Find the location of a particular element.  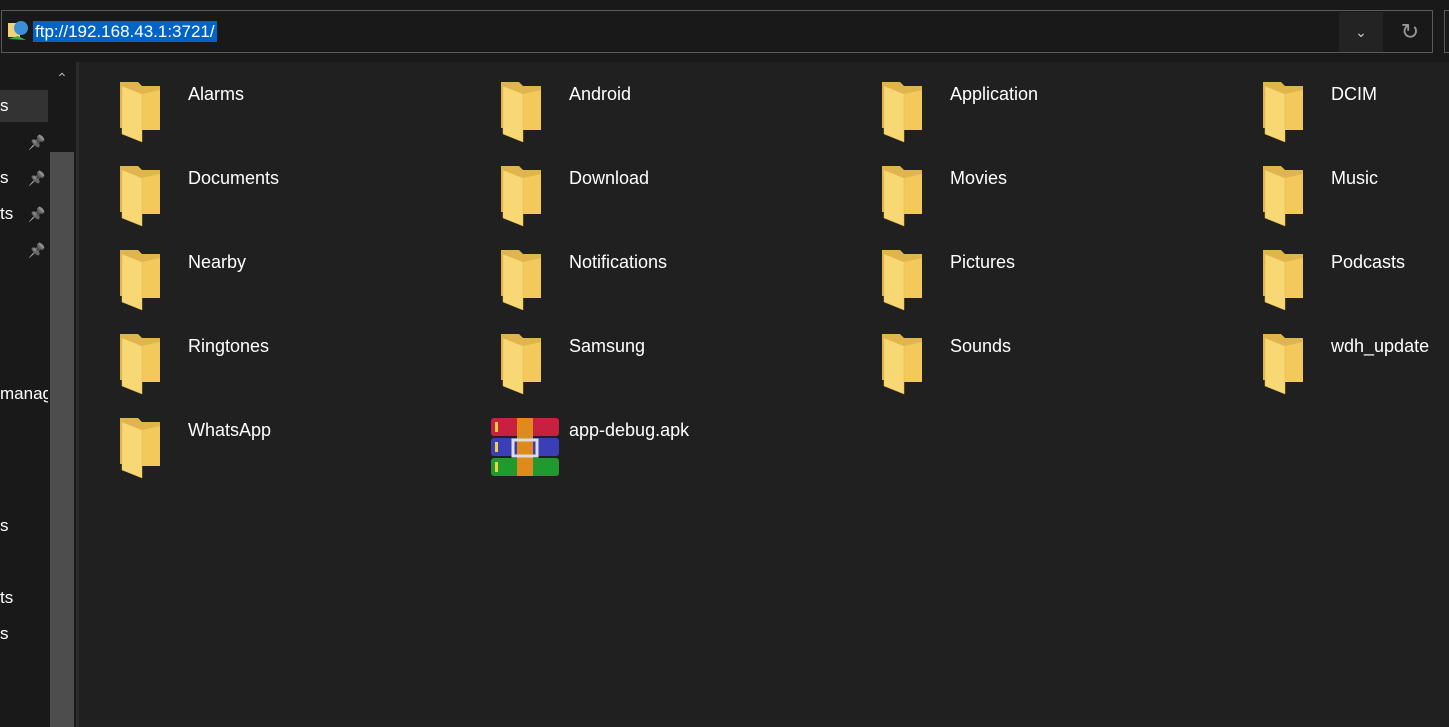

folder-item: Alarms is located at coordinates (300, 115).